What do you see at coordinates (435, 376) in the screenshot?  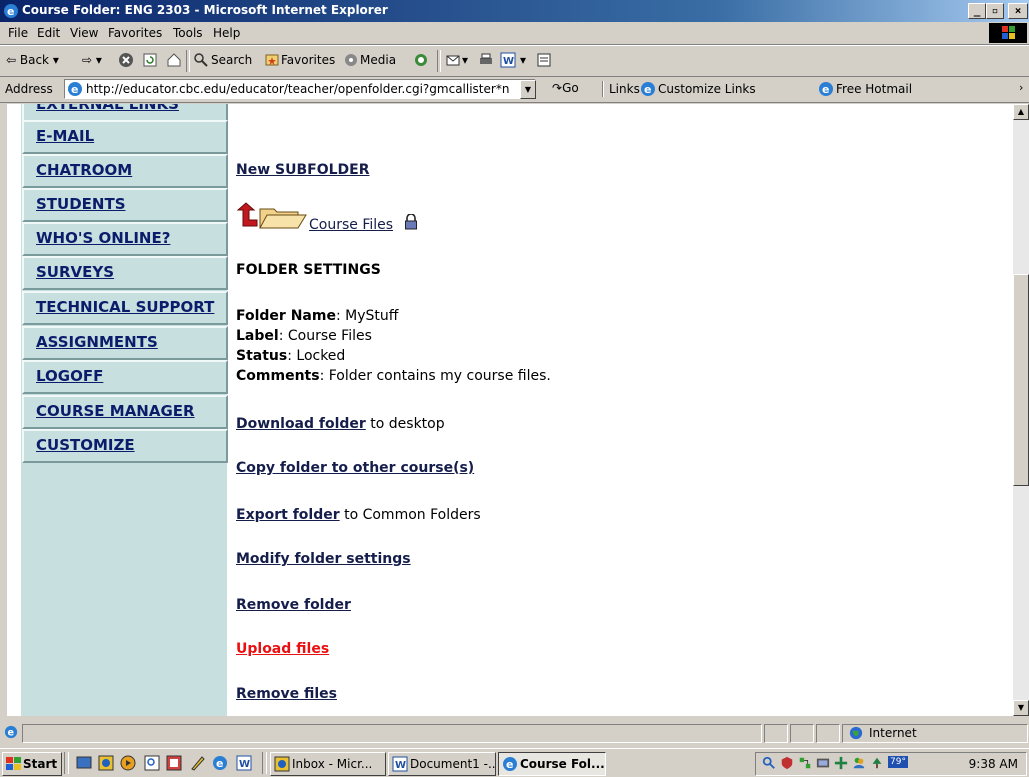 I see `comments-value: : Folder contains my course files.` at bounding box center [435, 376].